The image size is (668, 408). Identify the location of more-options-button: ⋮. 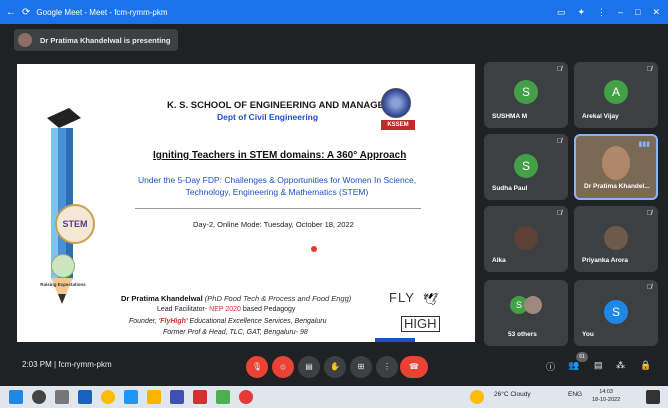
(387, 367).